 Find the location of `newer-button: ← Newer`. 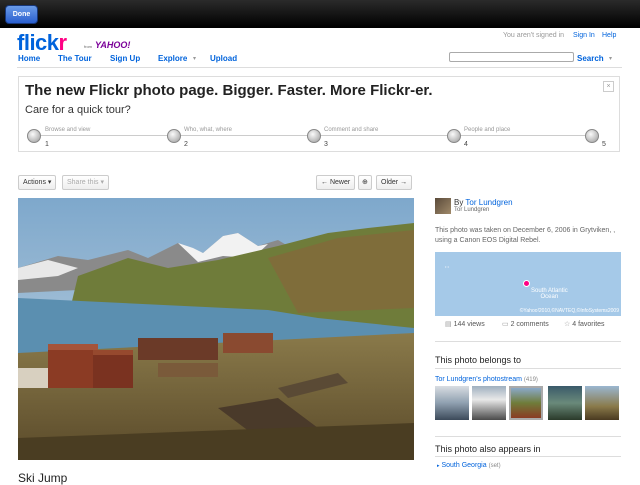

newer-button: ← Newer is located at coordinates (336, 182).